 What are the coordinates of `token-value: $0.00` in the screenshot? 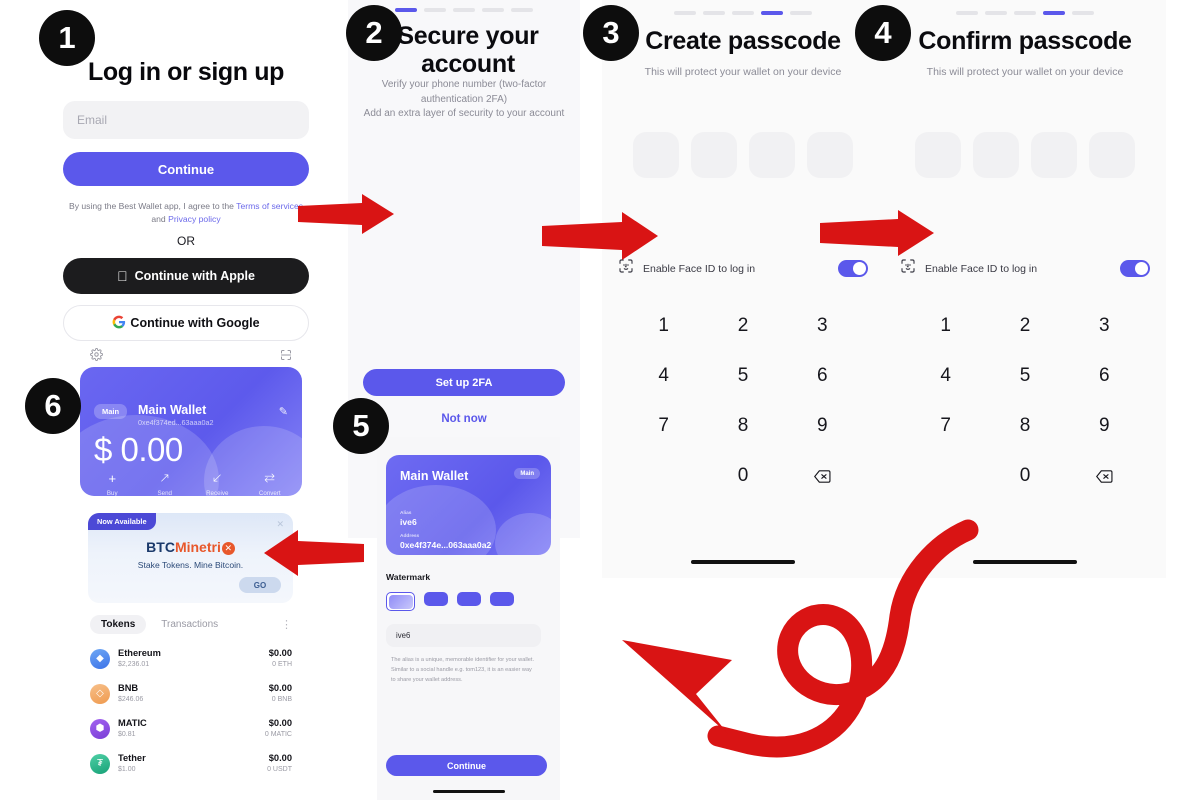 It's located at (280, 653).